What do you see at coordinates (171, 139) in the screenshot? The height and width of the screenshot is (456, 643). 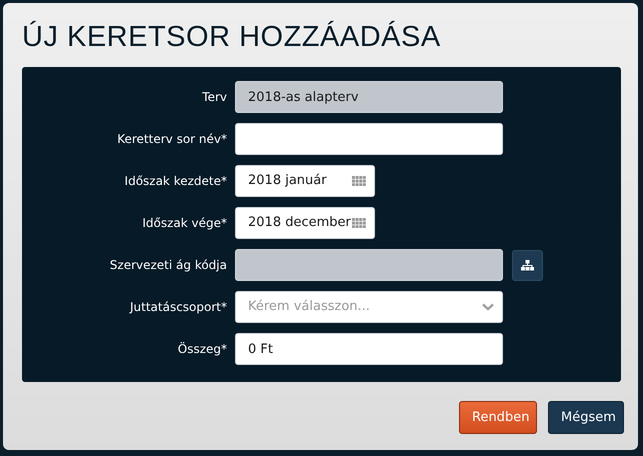 I see `field-label: Keretterv sor név*` at bounding box center [171, 139].